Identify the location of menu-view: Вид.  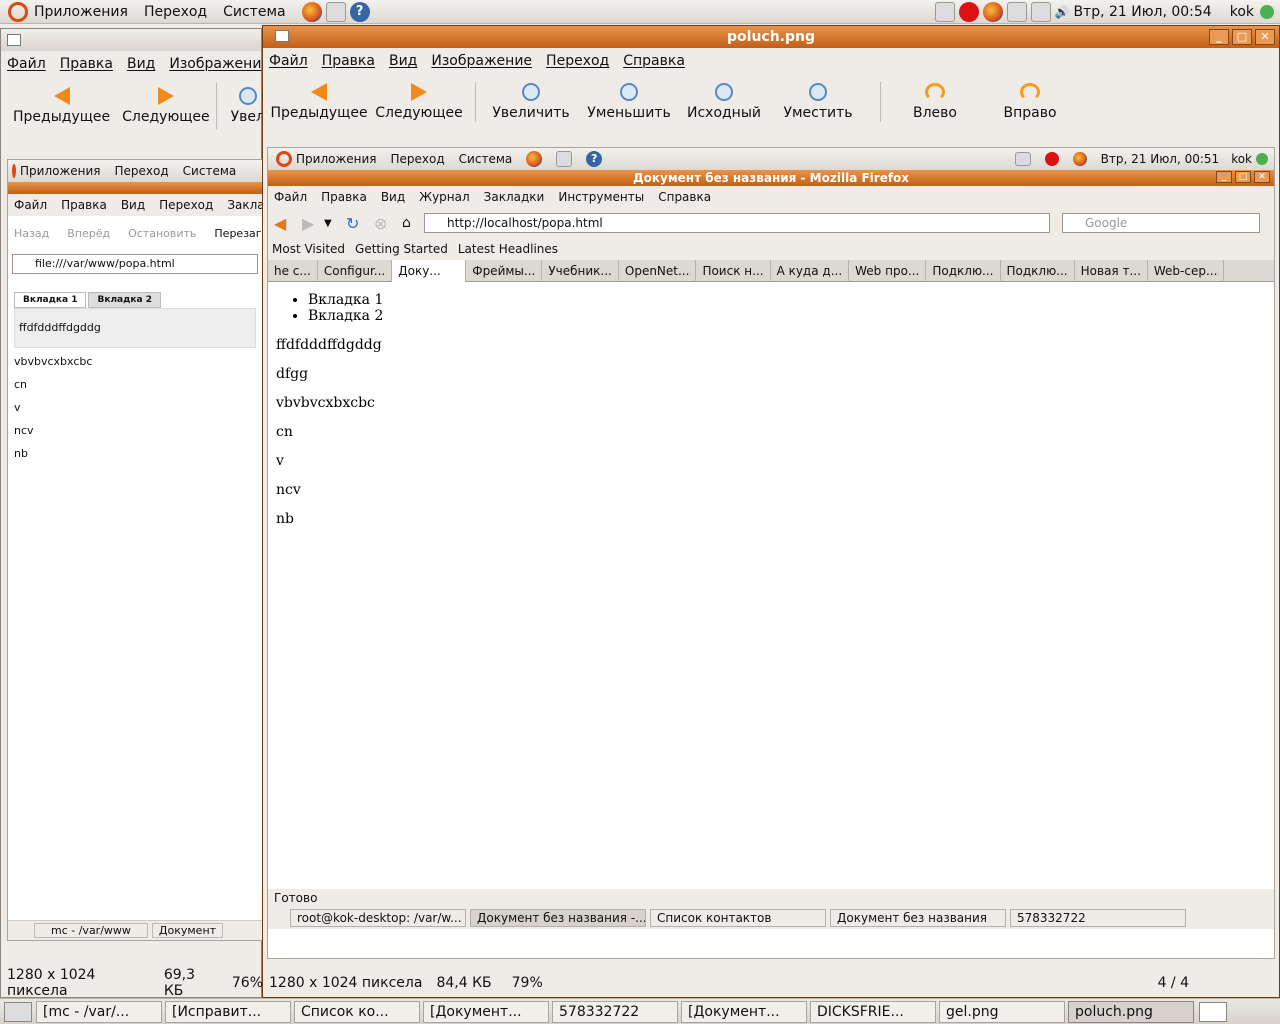
(403, 61).